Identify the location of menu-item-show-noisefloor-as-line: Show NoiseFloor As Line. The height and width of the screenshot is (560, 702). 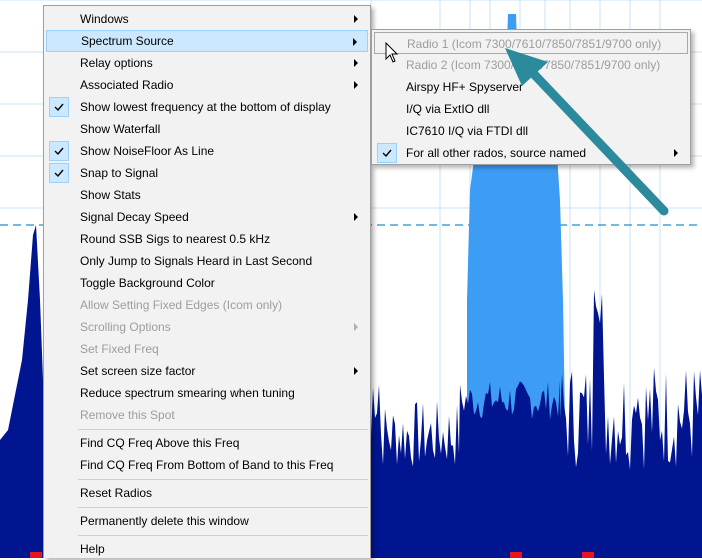
(207, 151).